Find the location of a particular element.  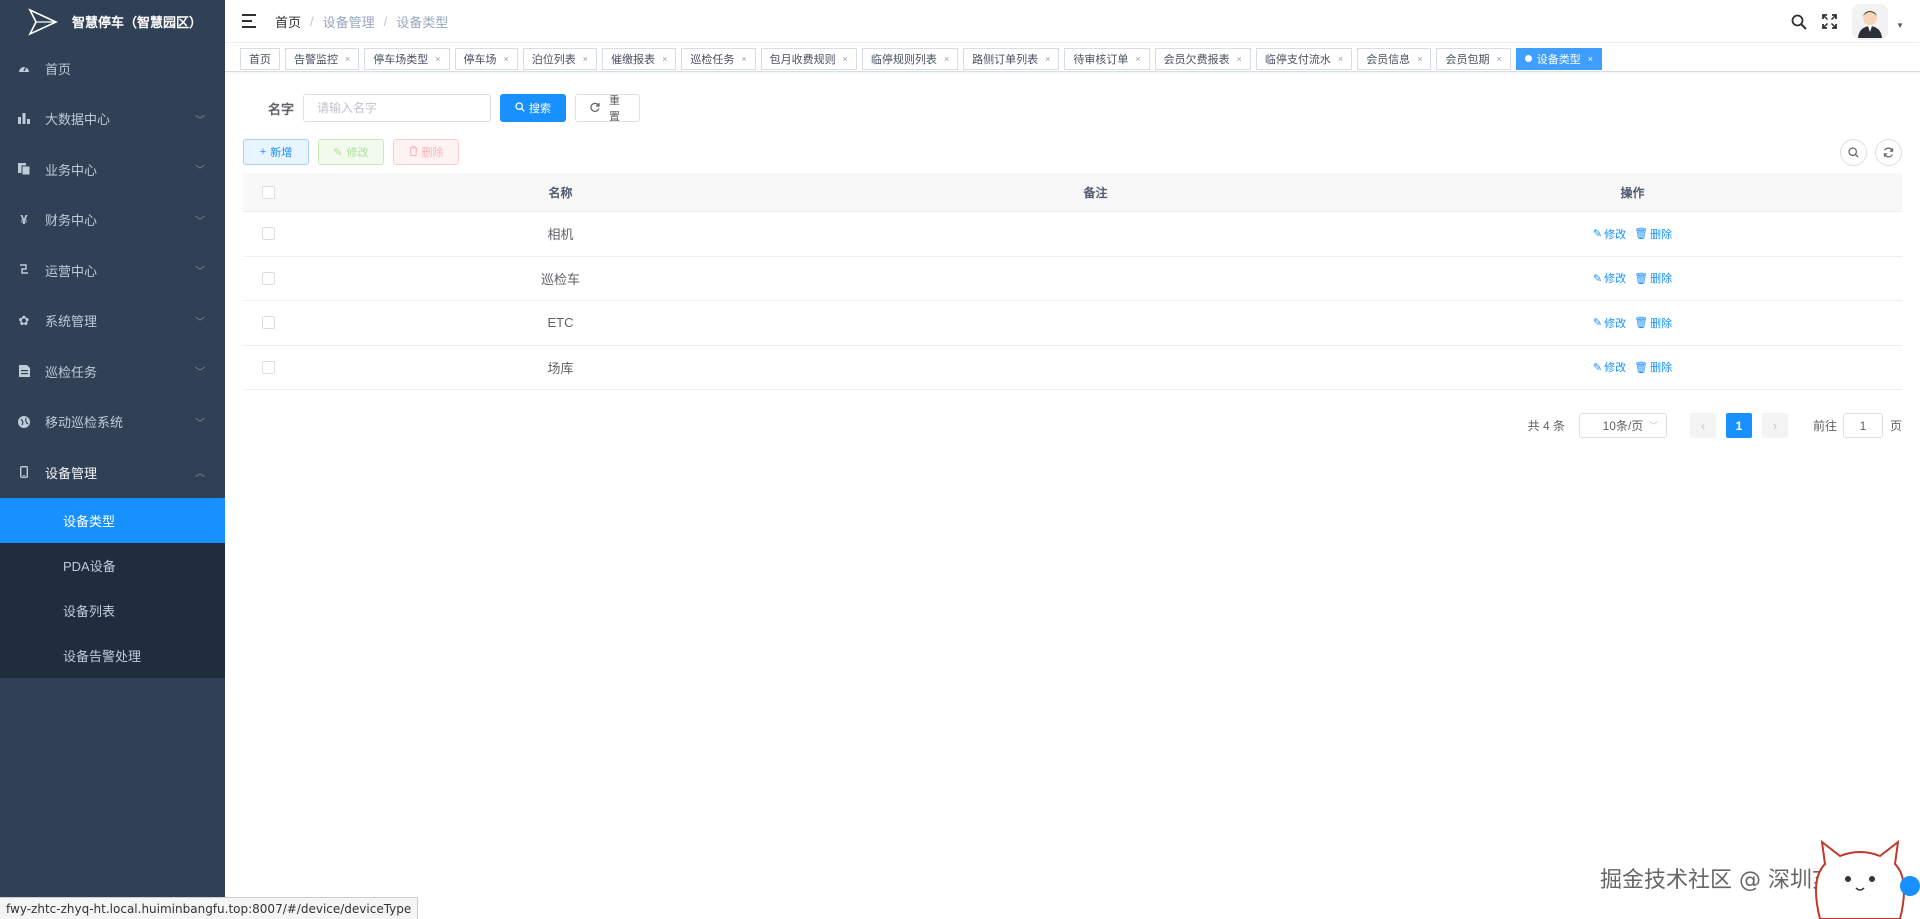

tag-member-arrears-report: 会员欠费报表 × is located at coordinates (1202, 58).